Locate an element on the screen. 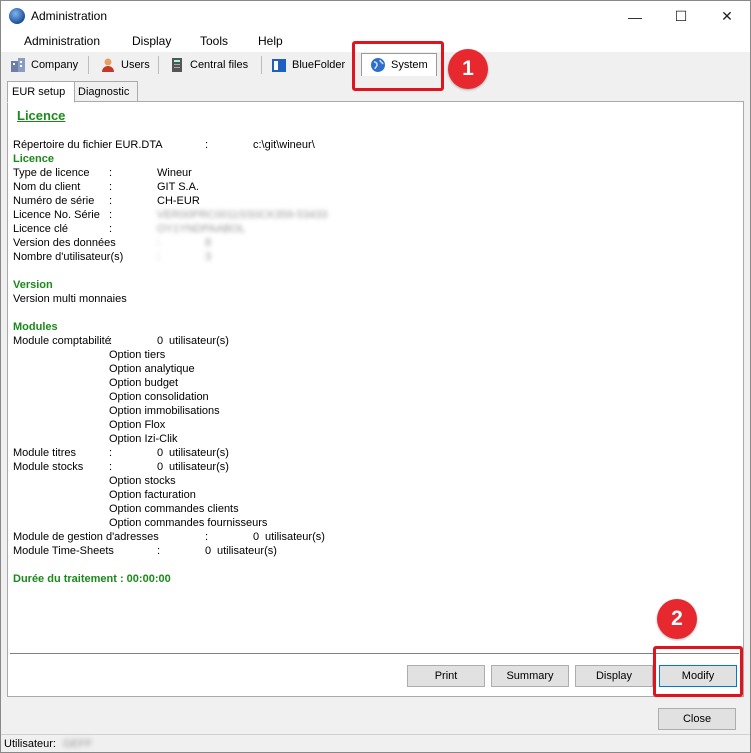 This screenshot has height=753, width=751. module-timesheets-unit: utilisateur(s) is located at coordinates (247, 551).